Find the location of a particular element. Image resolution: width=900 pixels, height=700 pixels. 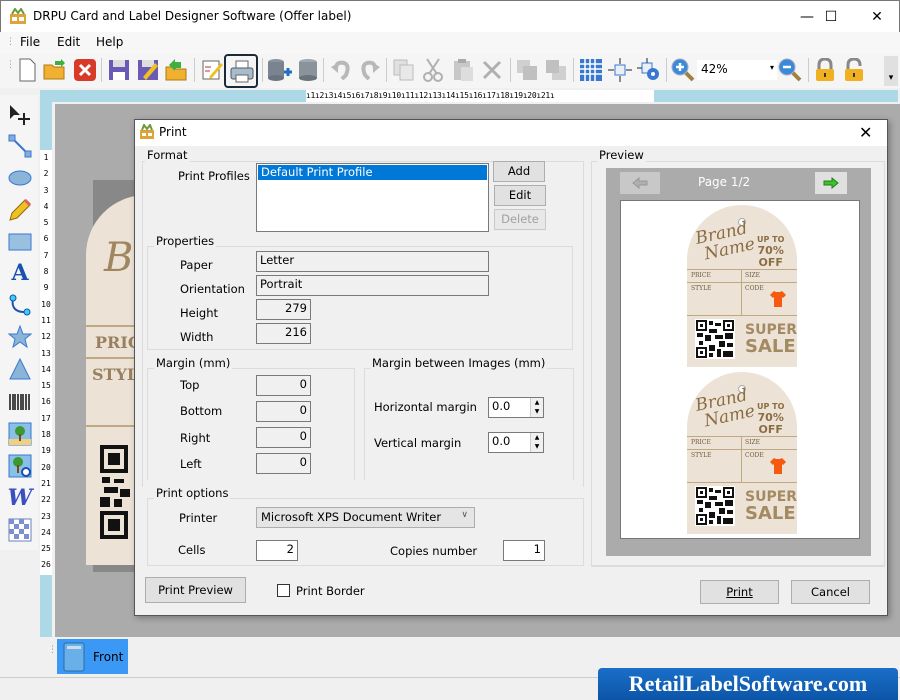

tag-brand-text: Brand Name is located at coordinates (725, 408).